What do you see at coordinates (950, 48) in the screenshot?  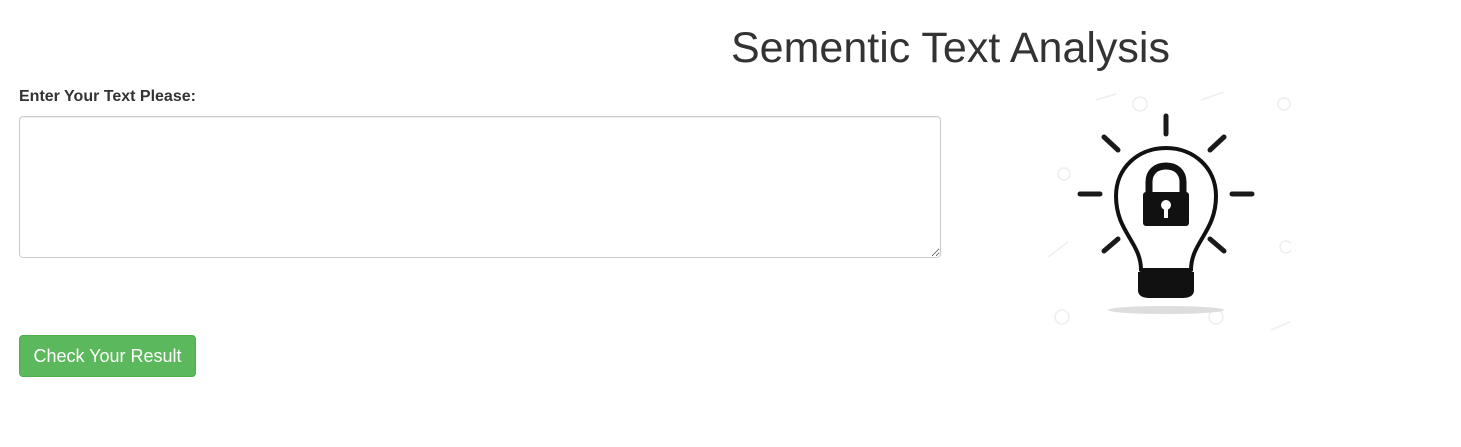 I see `page-title: Sementic Text Analysis` at bounding box center [950, 48].